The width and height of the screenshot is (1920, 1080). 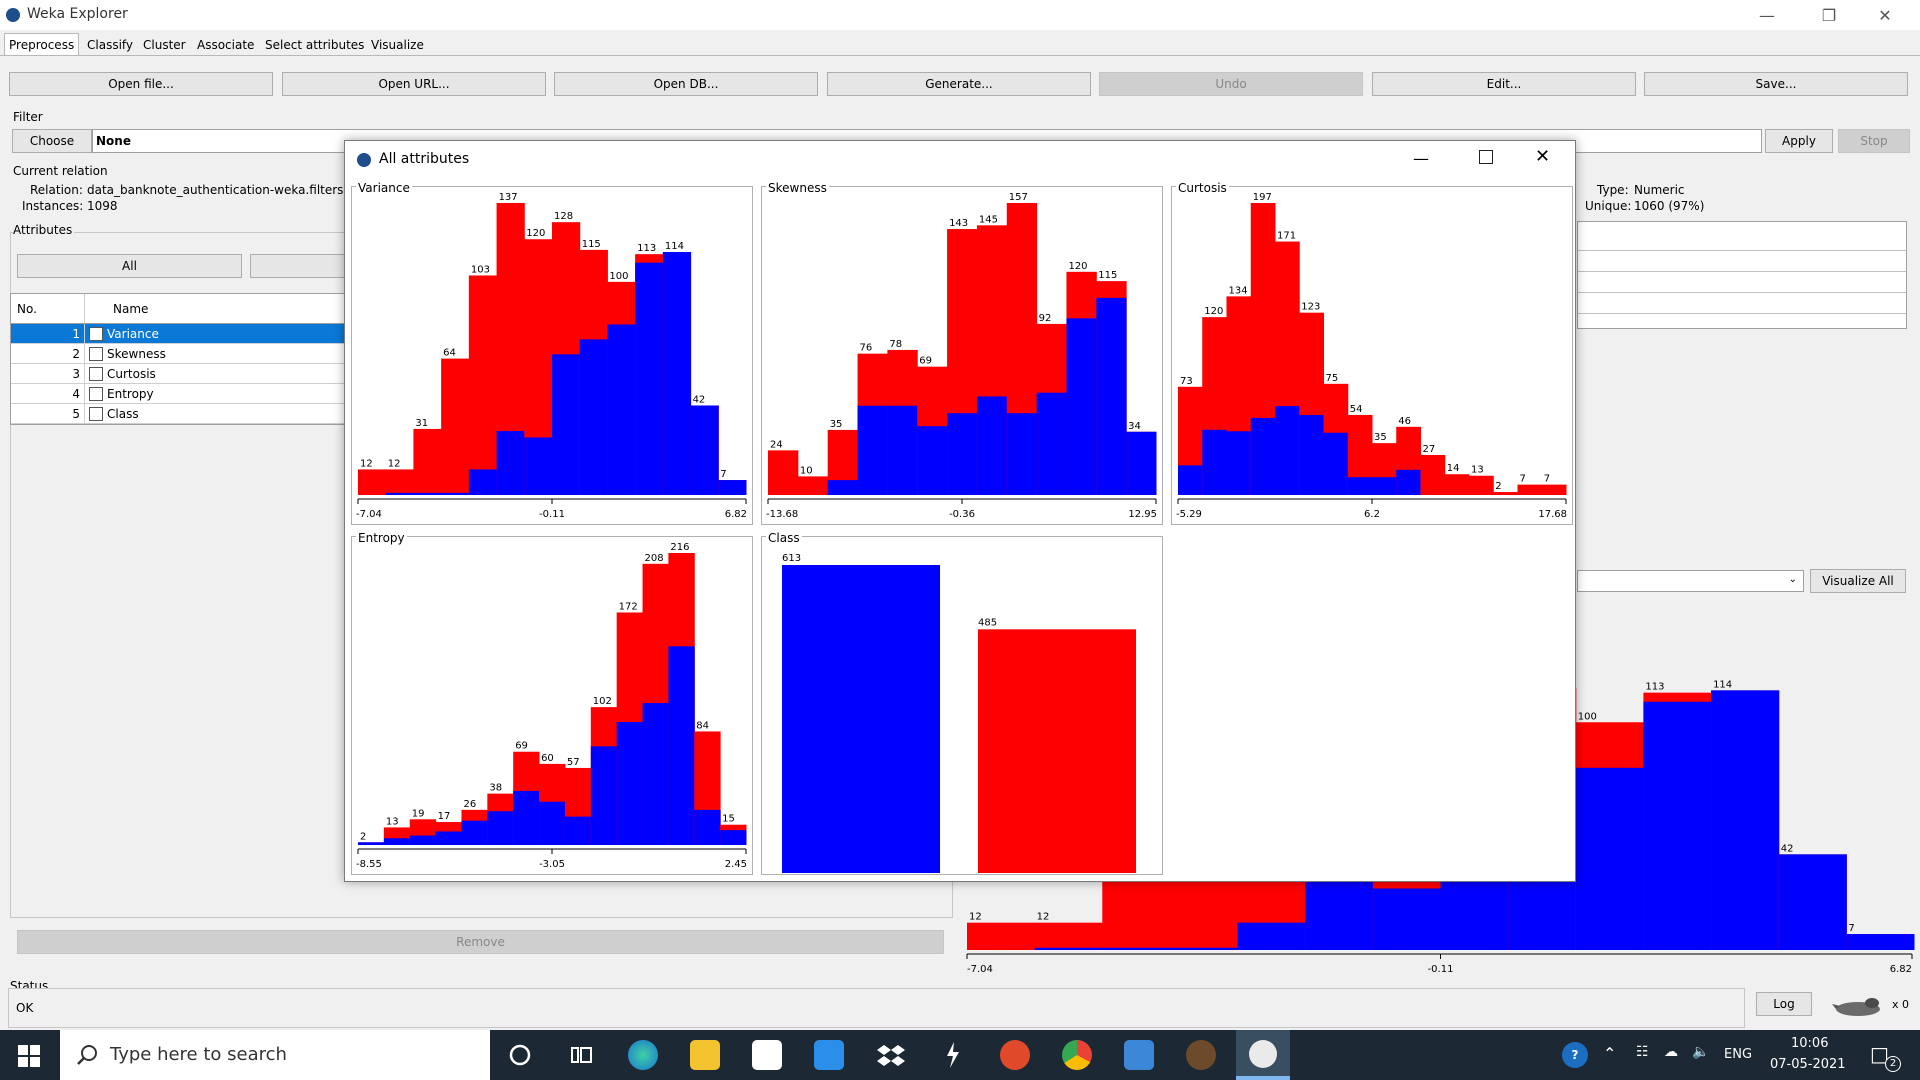 I want to click on table-row: 5 Class, so click(x=180, y=414).